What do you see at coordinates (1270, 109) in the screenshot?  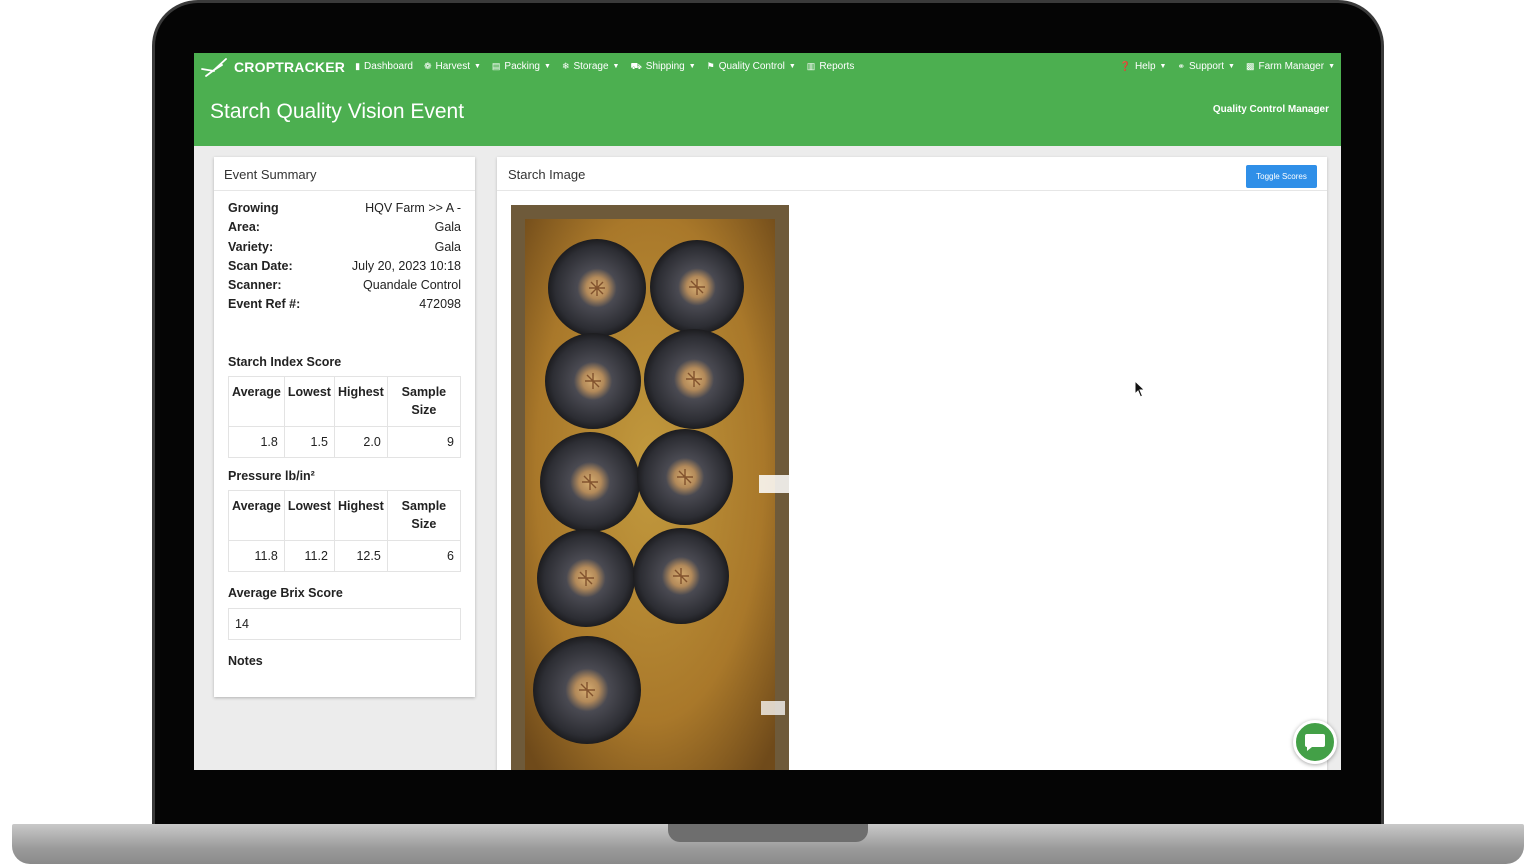 I see `user-role: Quality Control Manager` at bounding box center [1270, 109].